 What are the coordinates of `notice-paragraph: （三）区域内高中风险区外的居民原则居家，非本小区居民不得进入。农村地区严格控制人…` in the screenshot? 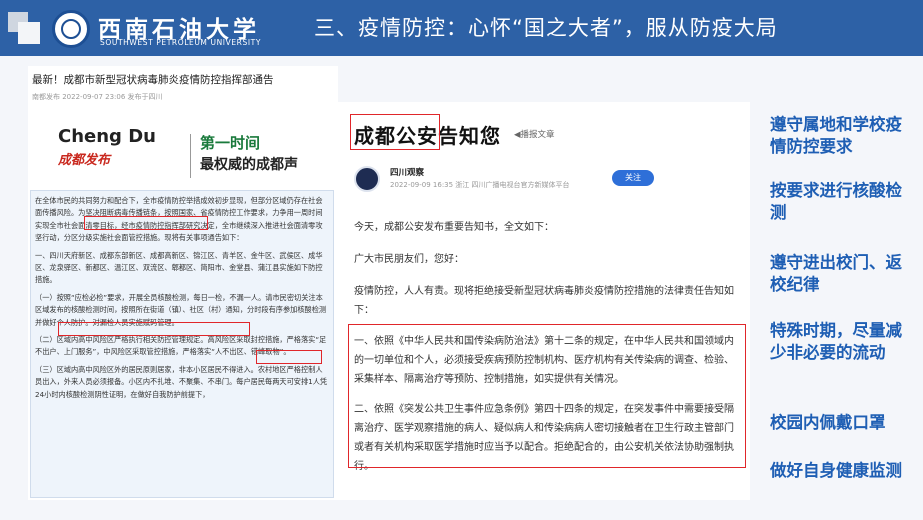 It's located at (181, 381).